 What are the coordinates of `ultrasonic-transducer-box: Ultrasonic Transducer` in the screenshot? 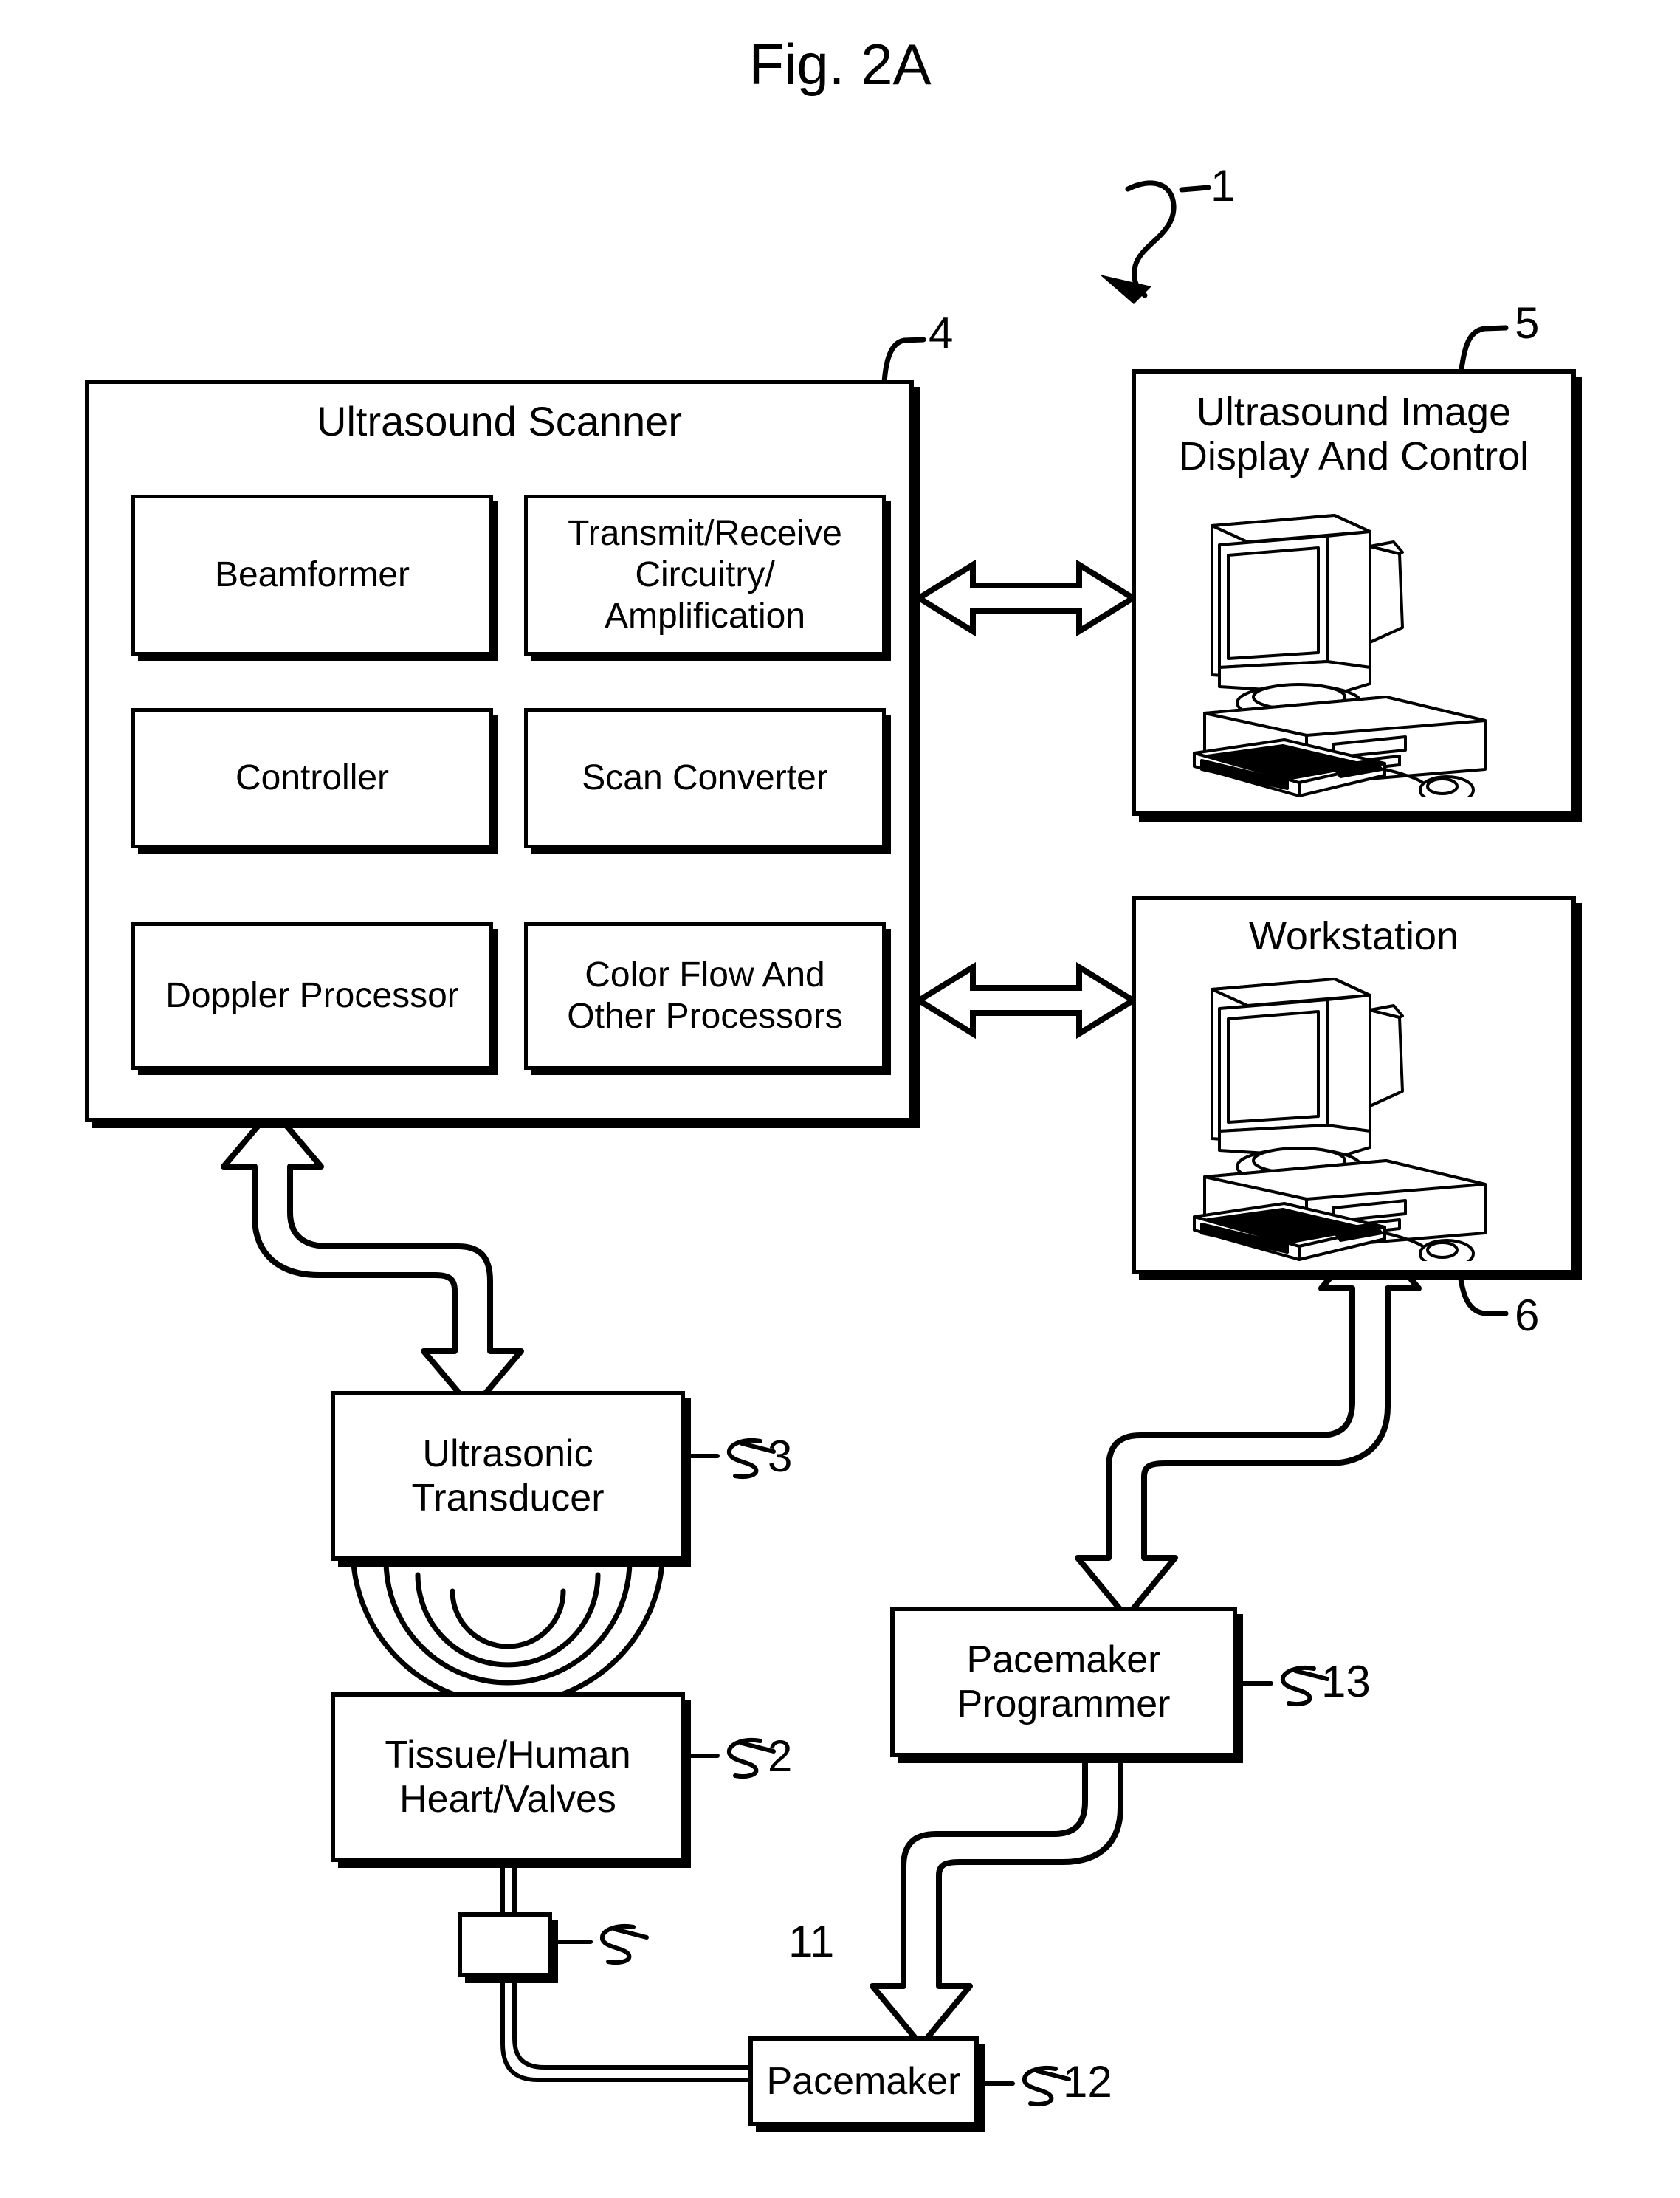 It's located at (508, 1476).